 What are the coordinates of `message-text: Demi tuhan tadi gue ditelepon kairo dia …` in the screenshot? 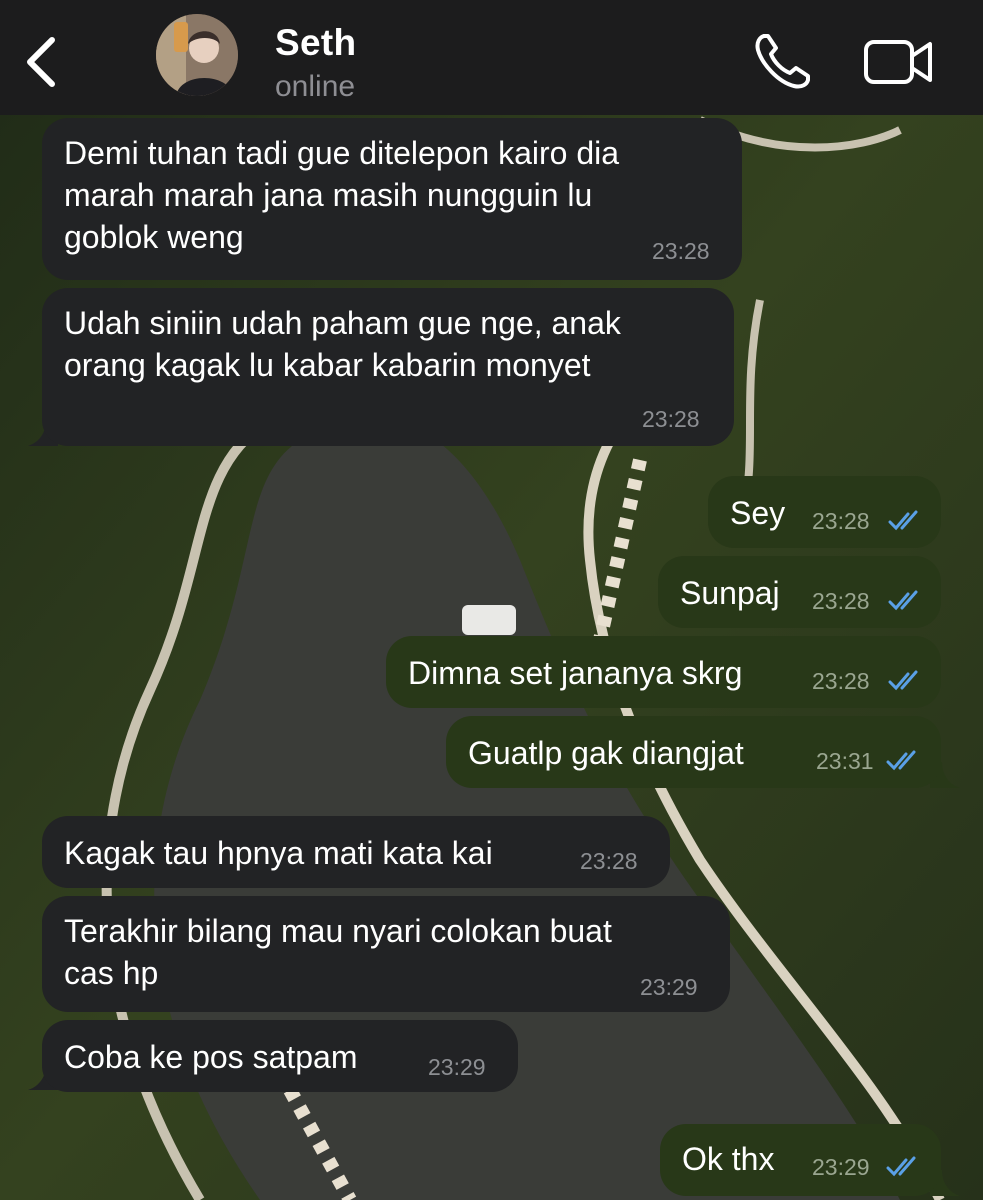 It's located at (342, 195).